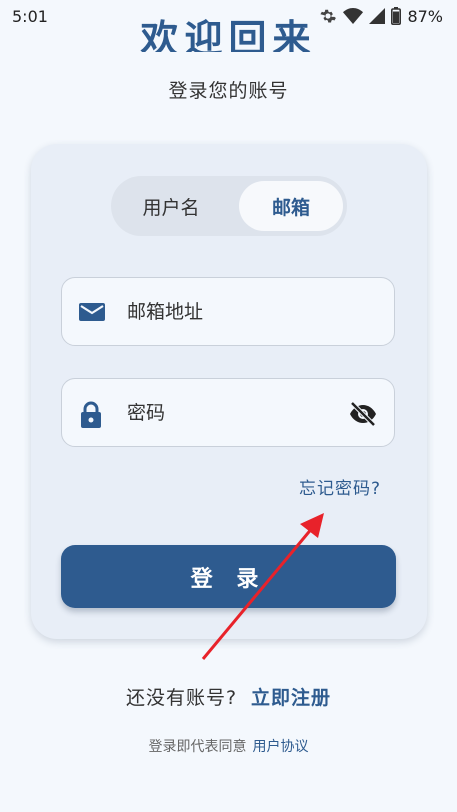 The image size is (457, 812). What do you see at coordinates (340, 486) in the screenshot?
I see `forgot-password-link: 忘记密码?` at bounding box center [340, 486].